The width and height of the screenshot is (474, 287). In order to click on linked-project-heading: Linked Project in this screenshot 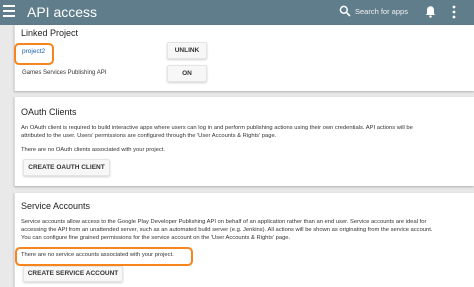, I will do `click(50, 33)`.